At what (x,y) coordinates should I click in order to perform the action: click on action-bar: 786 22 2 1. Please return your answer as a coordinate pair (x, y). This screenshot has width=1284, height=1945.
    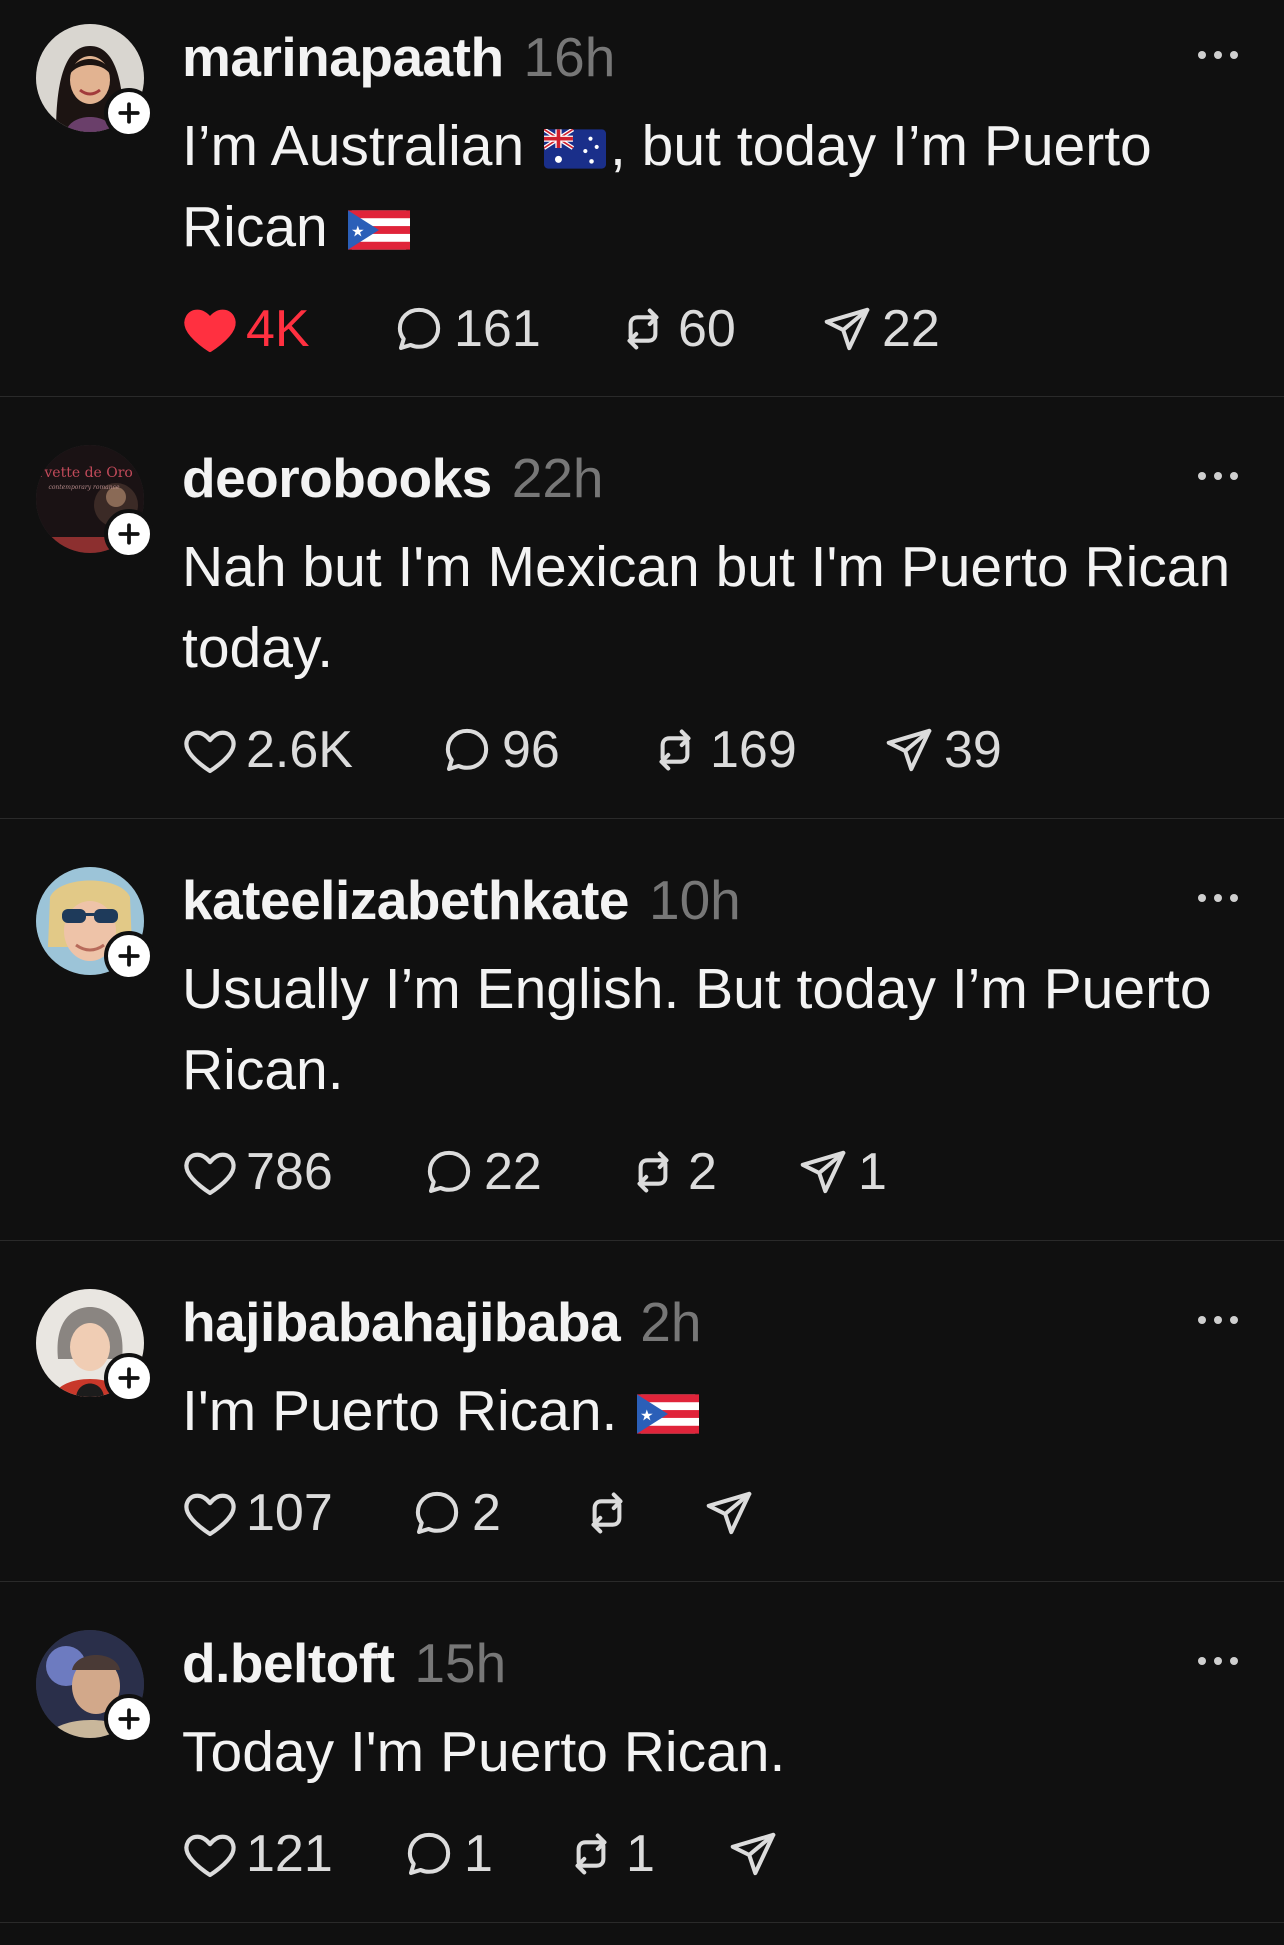
    Looking at the image, I should click on (534, 1172).